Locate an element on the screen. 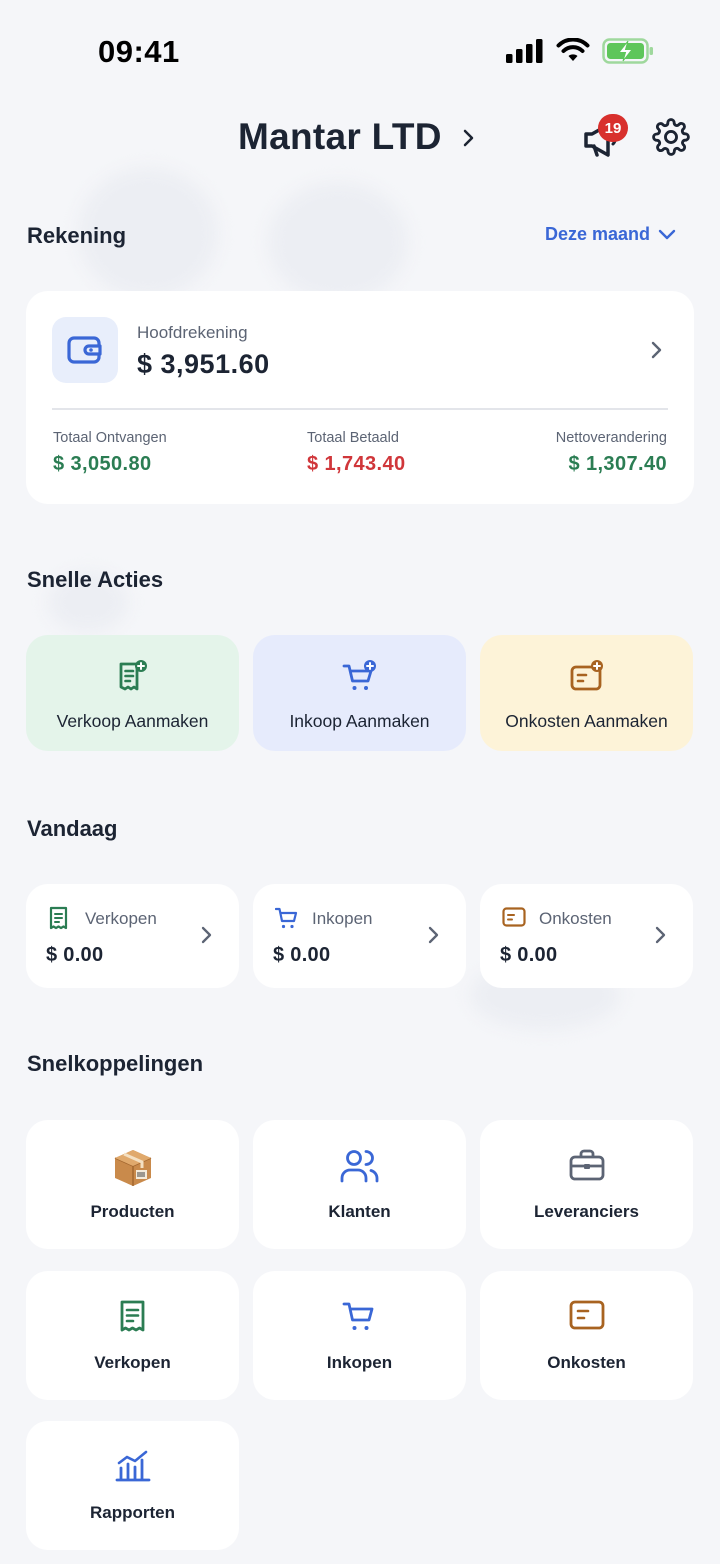 Image resolution: width=720 pixels, height=1564 pixels. app-header: Mantar LTD 19 is located at coordinates (360, 140).